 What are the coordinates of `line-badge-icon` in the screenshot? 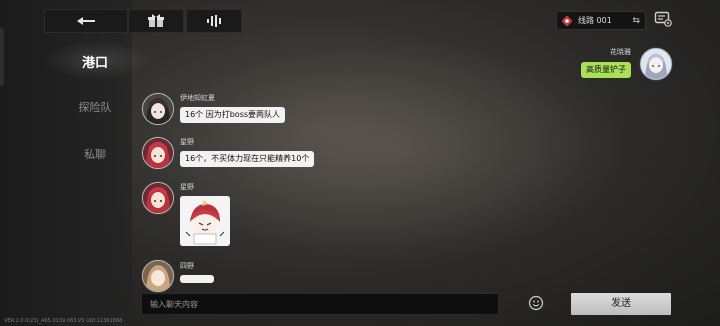 It's located at (567, 20).